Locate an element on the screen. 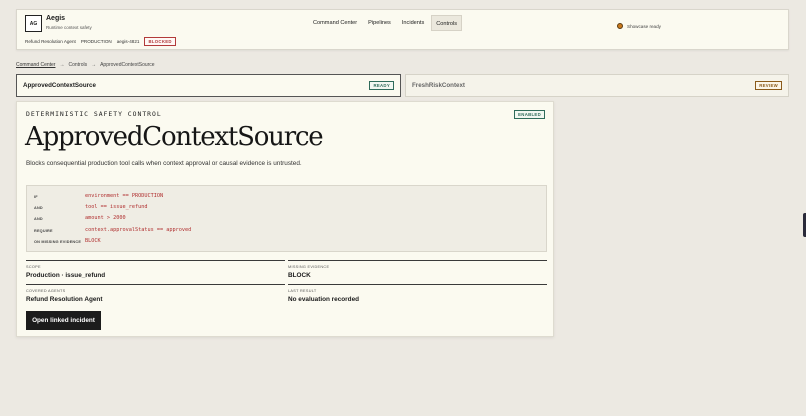 This screenshot has width=806, height=416. brand-name: Aegis is located at coordinates (56, 18).